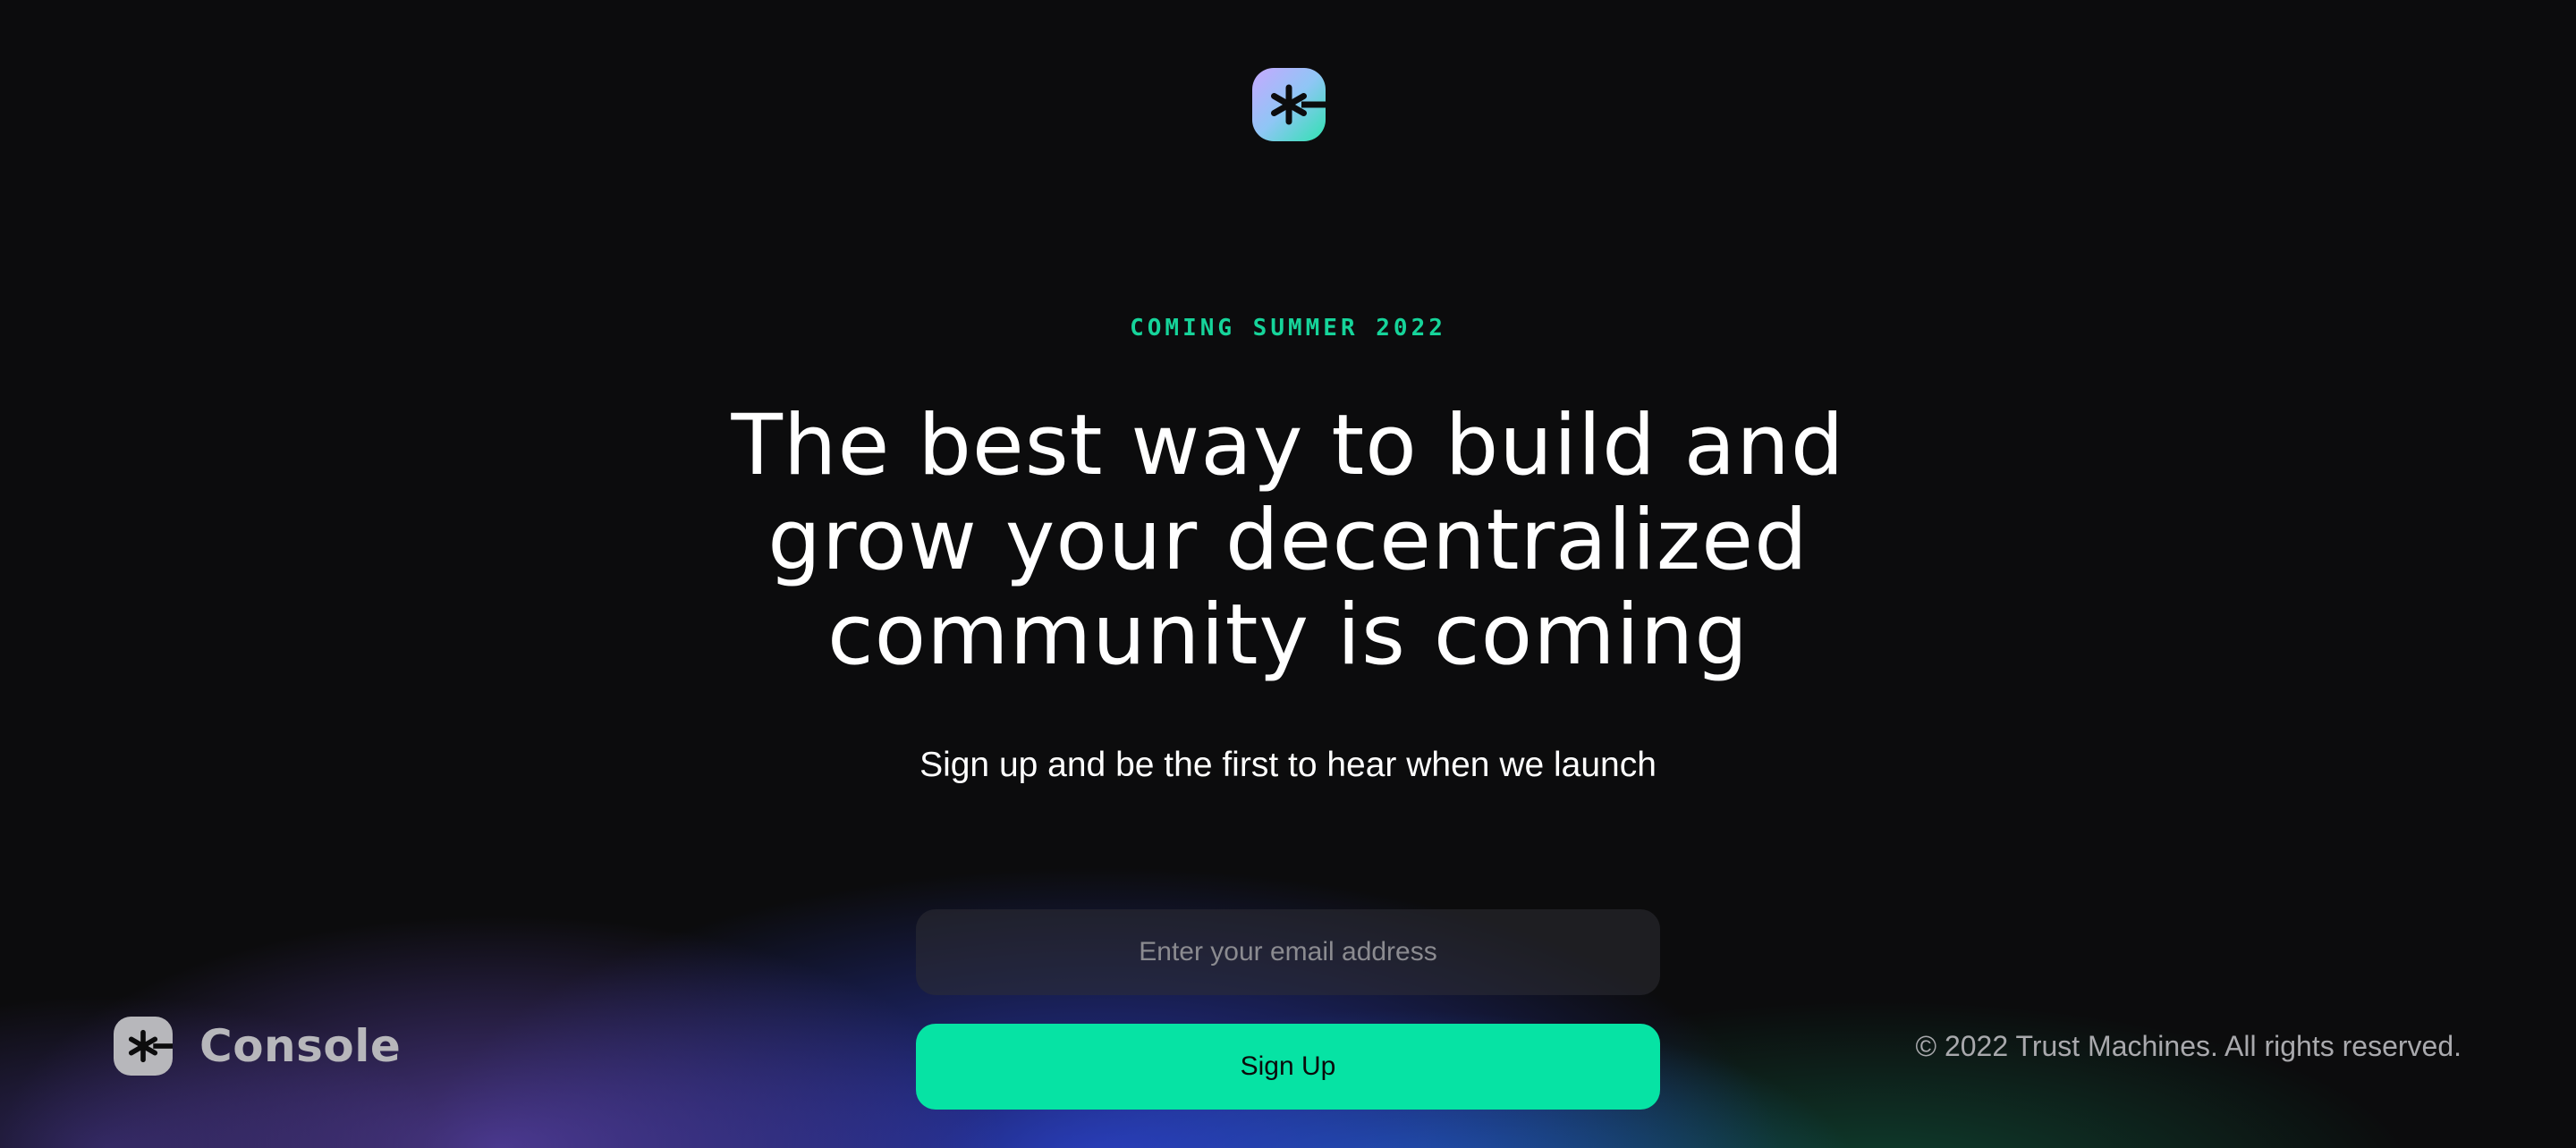 This screenshot has width=2576, height=1148. What do you see at coordinates (1288, 952) in the screenshot?
I see `email-input` at bounding box center [1288, 952].